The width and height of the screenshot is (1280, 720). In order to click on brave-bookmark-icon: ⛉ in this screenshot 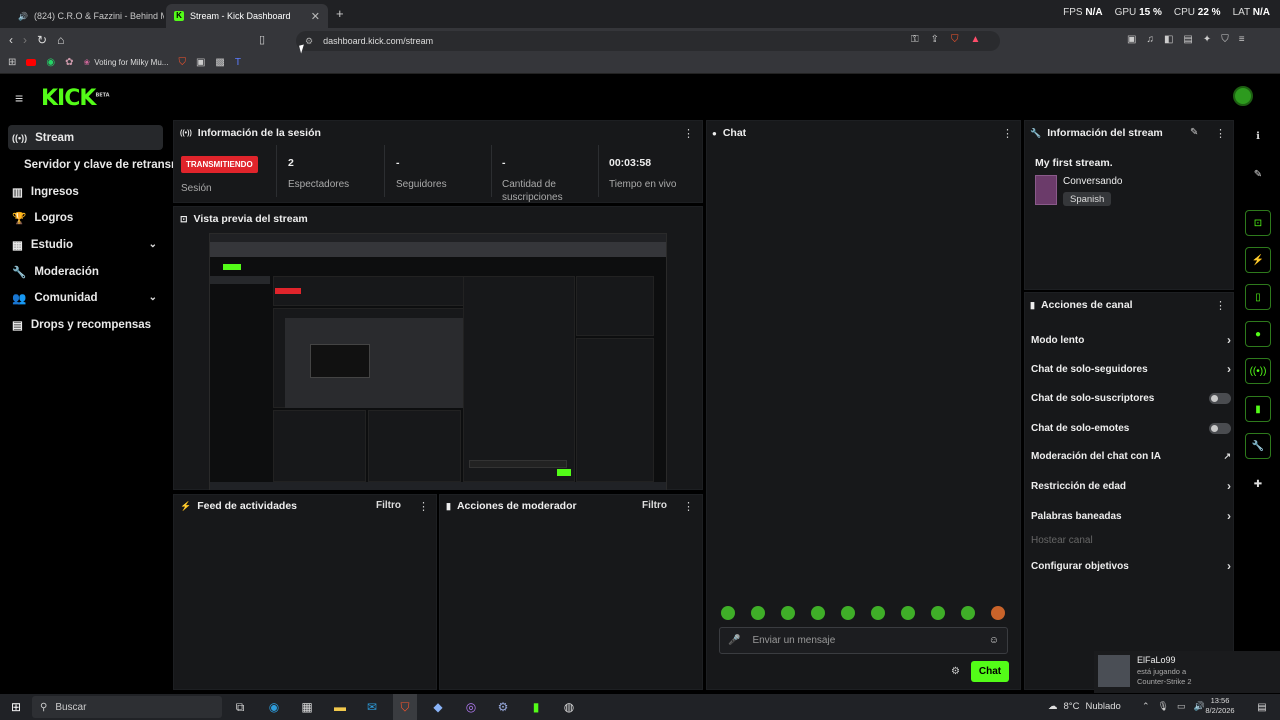, I will do `click(182, 62)`.